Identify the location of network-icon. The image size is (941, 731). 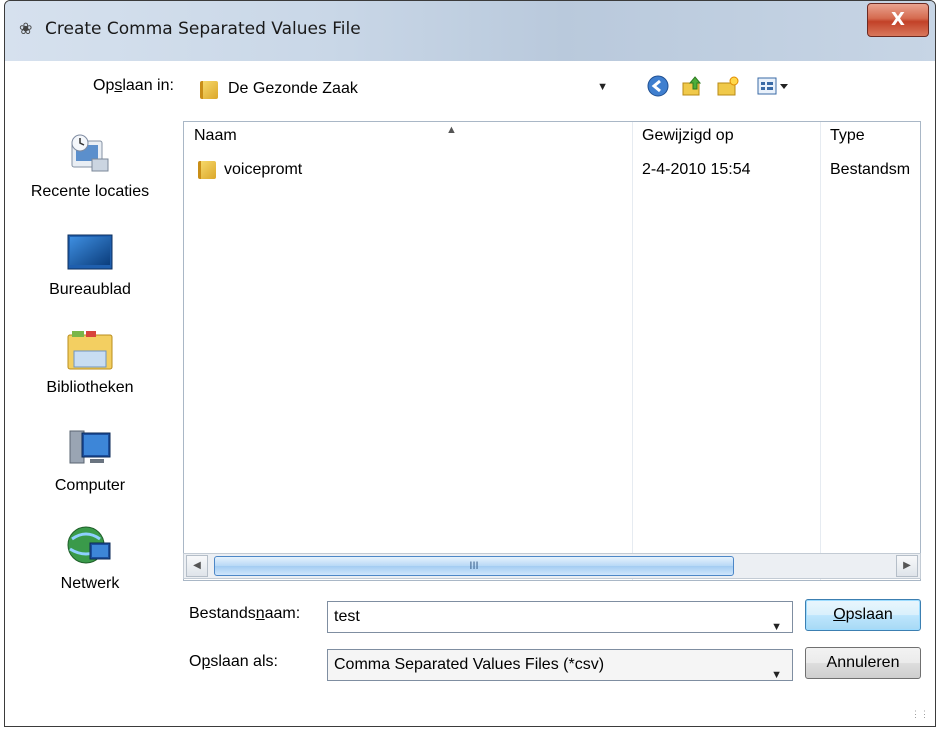
(90, 547).